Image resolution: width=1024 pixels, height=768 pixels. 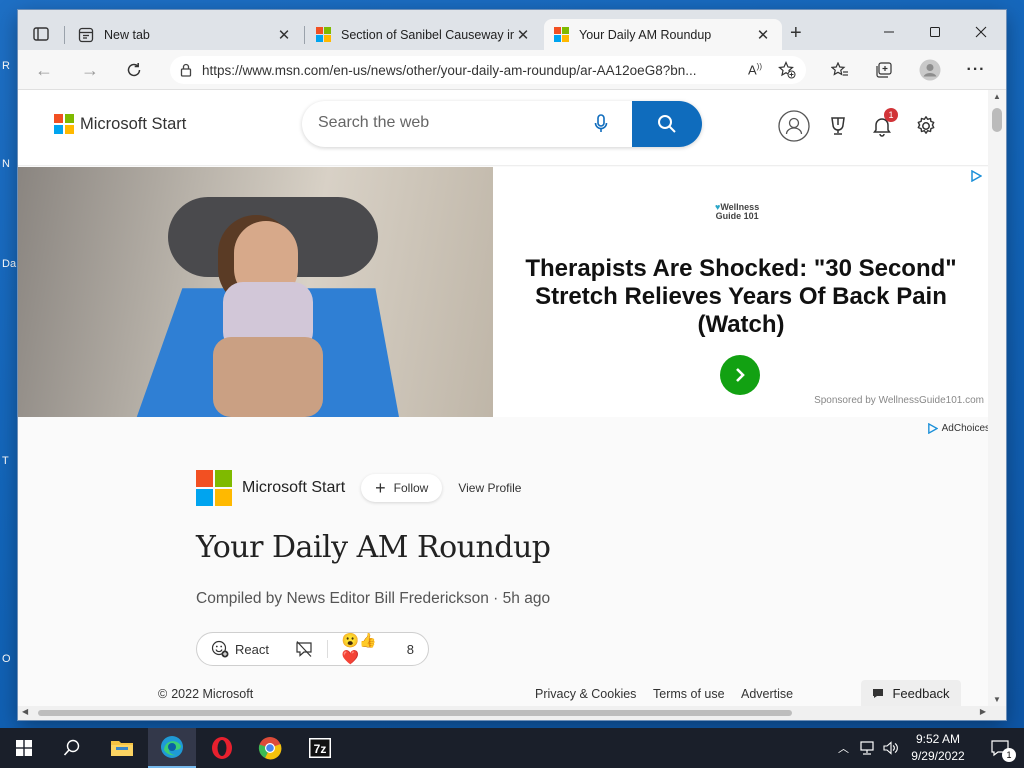 What do you see at coordinates (689, 694) in the screenshot?
I see `terms-link: Terms of use` at bounding box center [689, 694].